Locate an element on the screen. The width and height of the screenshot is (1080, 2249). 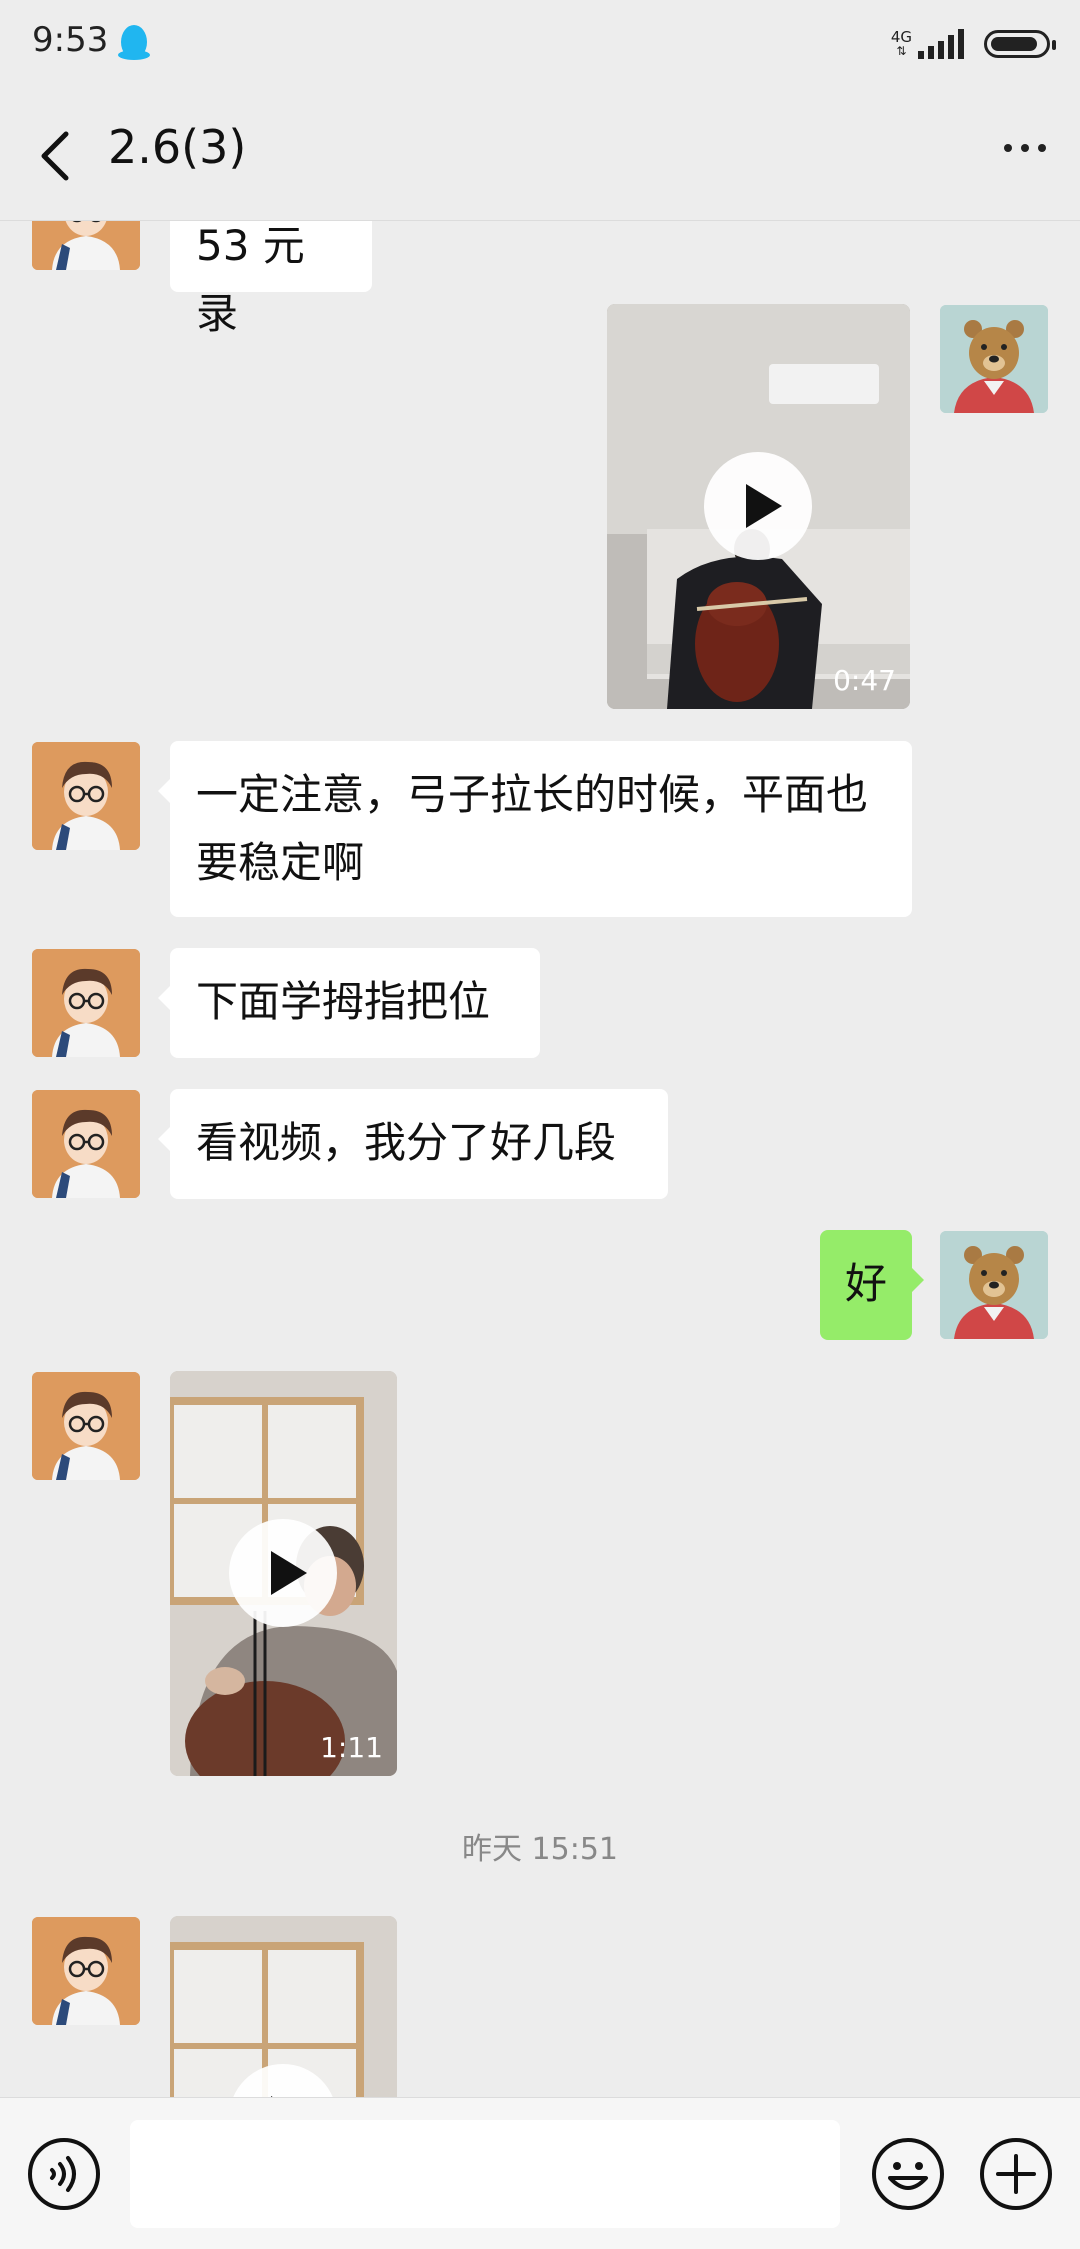
chat-header: 2.6(3) is located at coordinates (540, 156).